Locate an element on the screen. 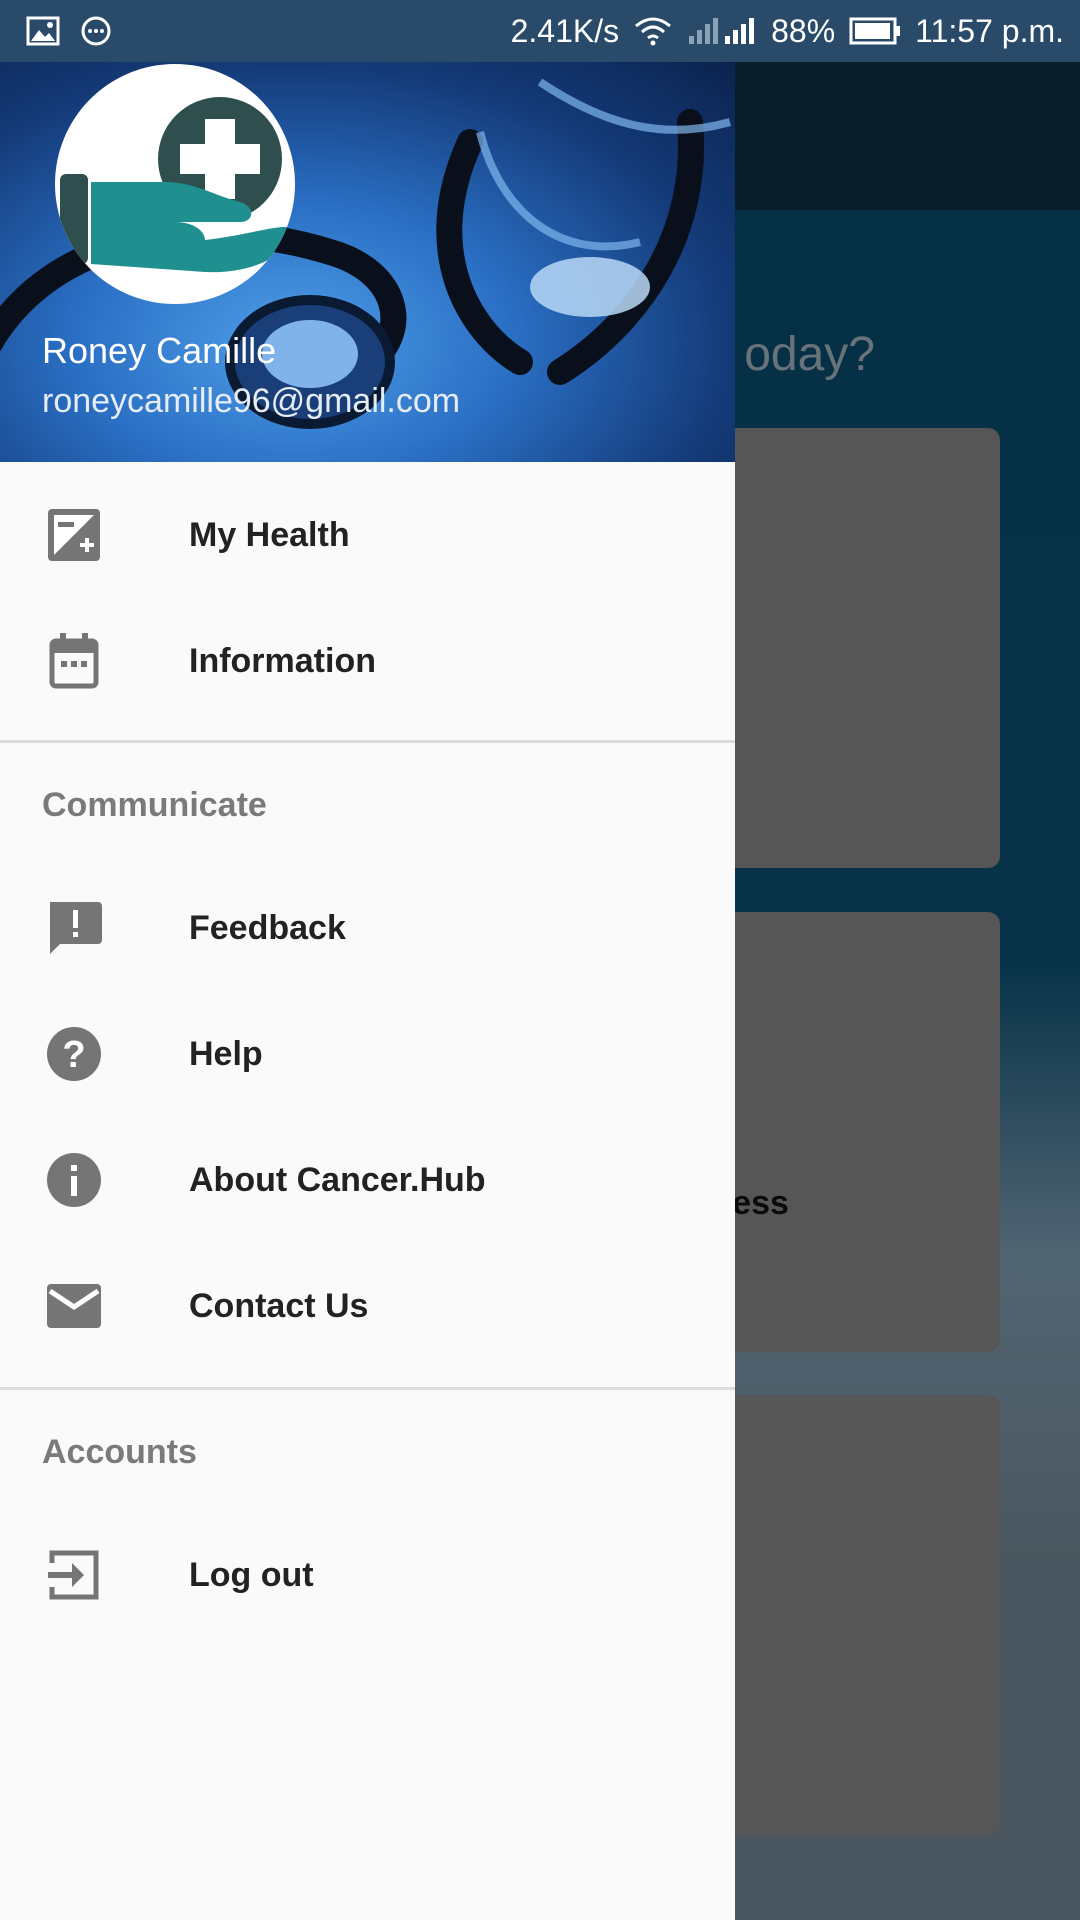 This screenshot has width=1080, height=1920. drawer-header: Roney Camille roneycamille96@gmail.com is located at coordinates (367, 262).